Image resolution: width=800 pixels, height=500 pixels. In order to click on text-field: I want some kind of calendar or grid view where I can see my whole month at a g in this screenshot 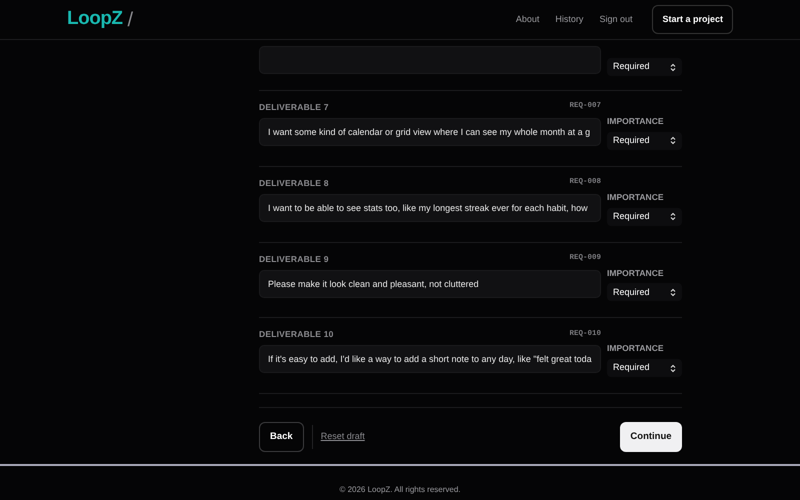, I will do `click(430, 132)`.